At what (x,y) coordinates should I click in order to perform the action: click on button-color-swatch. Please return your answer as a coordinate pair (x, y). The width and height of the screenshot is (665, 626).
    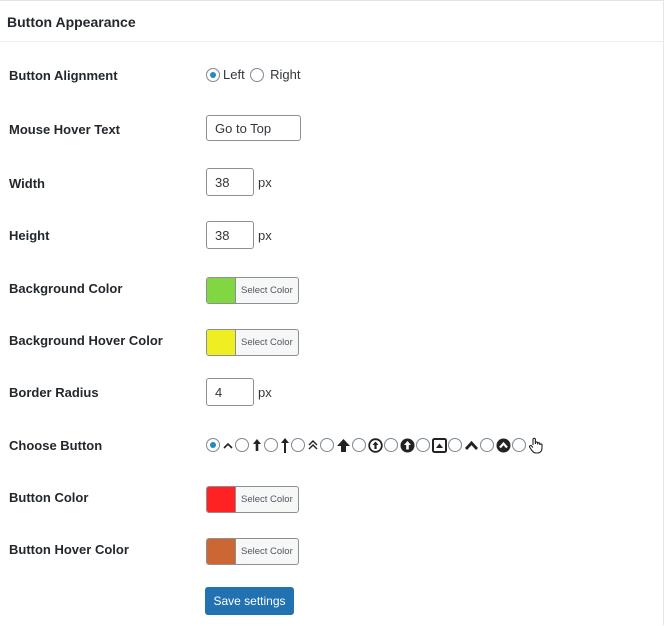
    Looking at the image, I should click on (221, 499).